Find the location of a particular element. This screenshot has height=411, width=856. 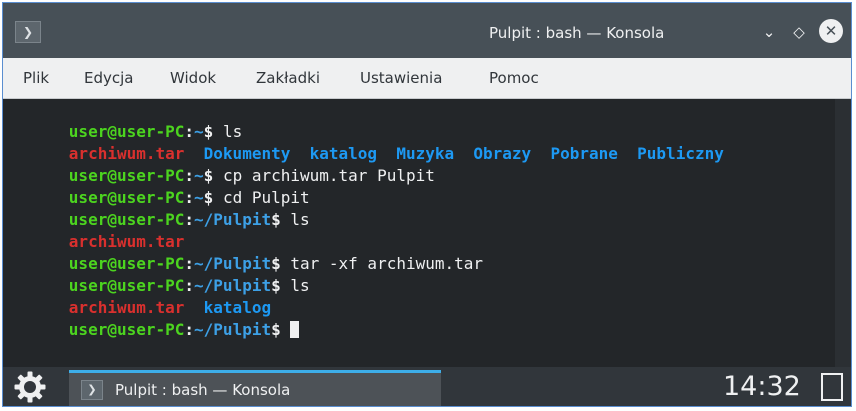

terminal-line: user@user-PC:~$ ls is located at coordinates (126, 120).